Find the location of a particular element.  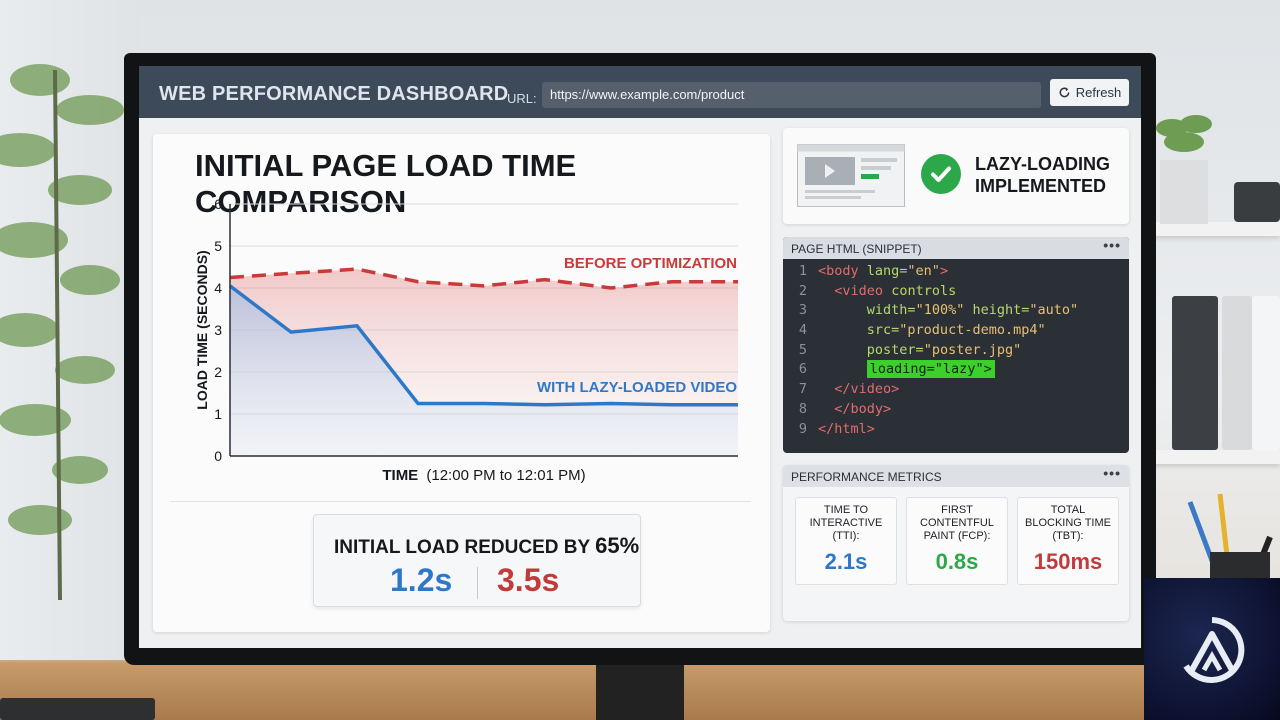

potted-plant is located at coordinates (1184, 169).